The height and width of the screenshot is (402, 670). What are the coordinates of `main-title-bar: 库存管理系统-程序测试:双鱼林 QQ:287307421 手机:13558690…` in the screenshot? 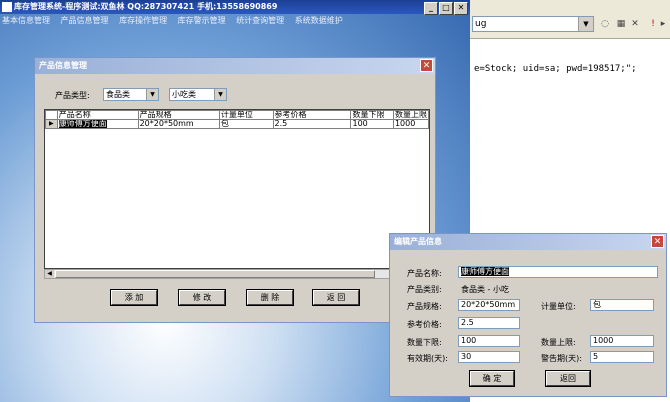 It's located at (235, 7).